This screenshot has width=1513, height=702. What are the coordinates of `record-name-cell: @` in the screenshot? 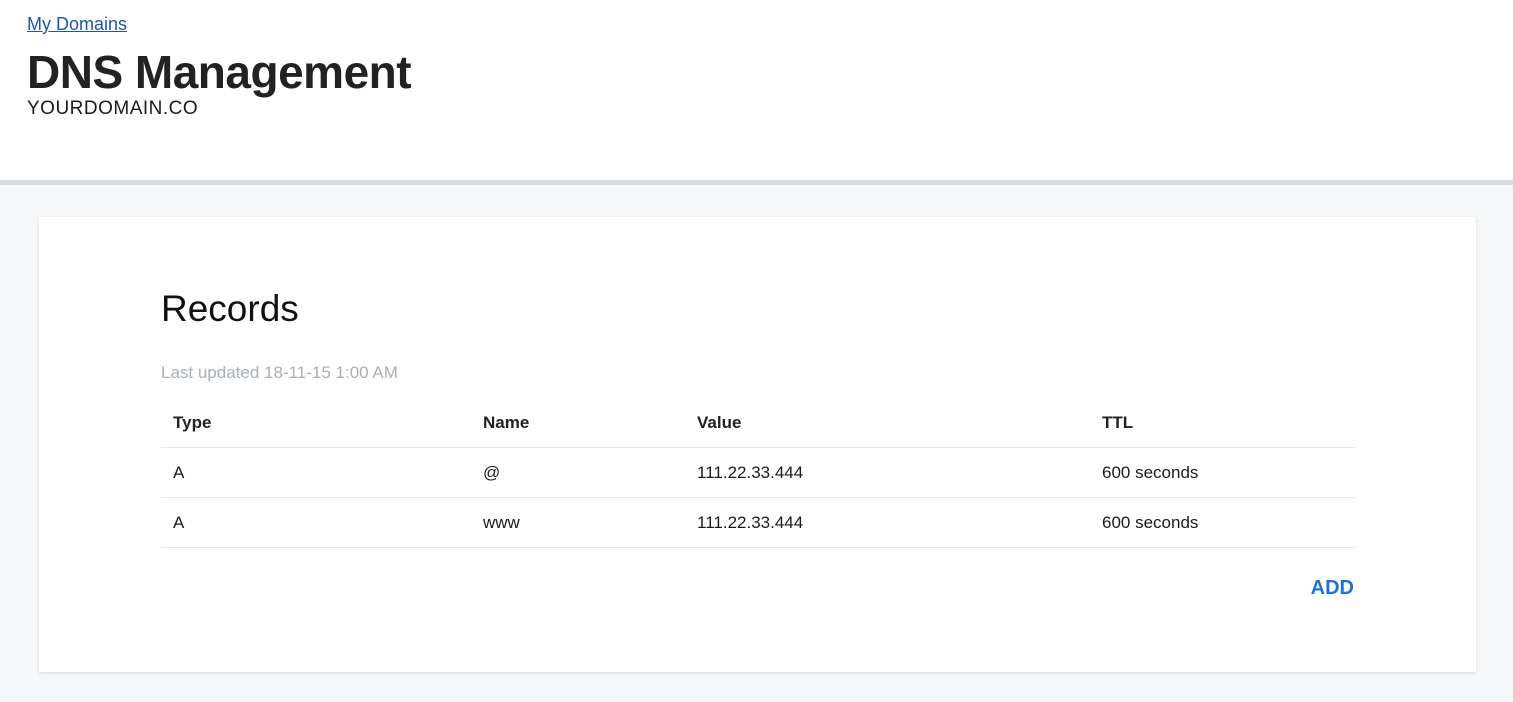 It's located at (578, 472).